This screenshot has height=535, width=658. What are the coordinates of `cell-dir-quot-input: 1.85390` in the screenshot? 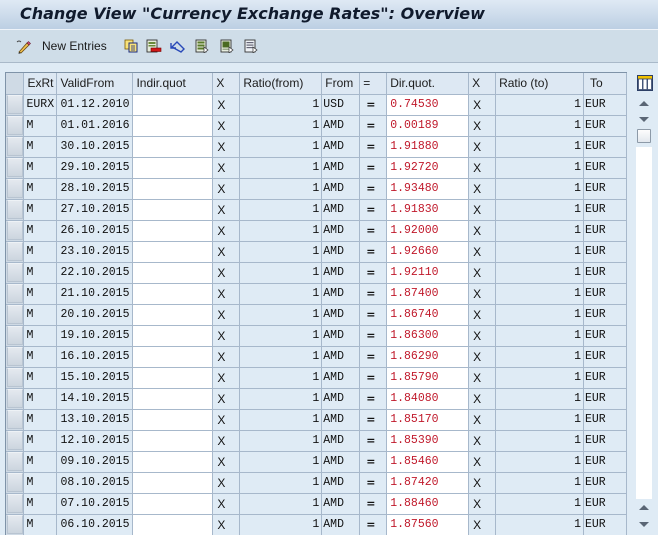 It's located at (428, 441).